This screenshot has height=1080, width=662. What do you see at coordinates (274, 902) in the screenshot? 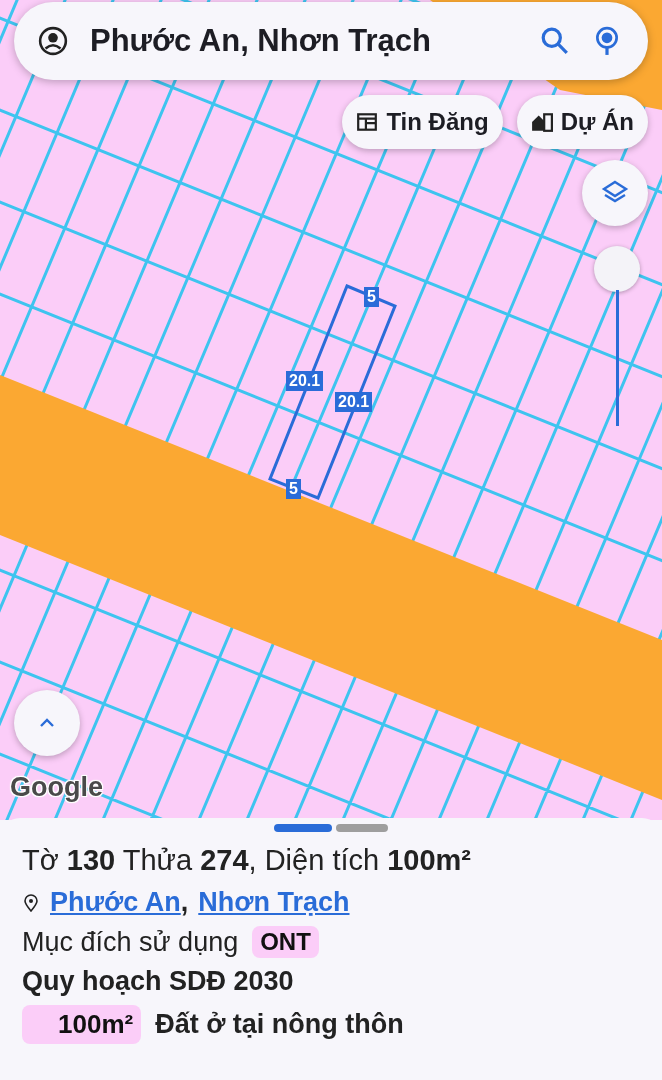
I see `location-link: Nhơn Trạch` at bounding box center [274, 902].